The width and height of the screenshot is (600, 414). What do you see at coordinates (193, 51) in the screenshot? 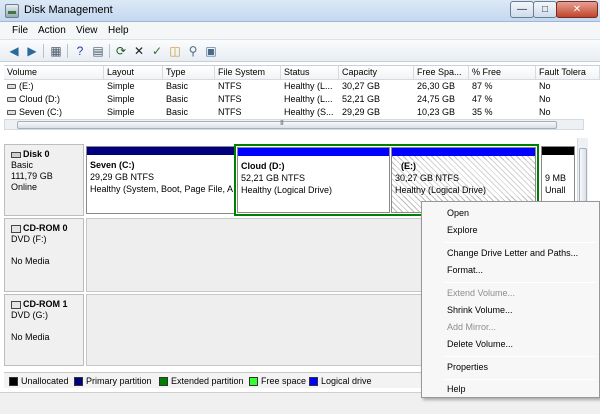
I see `search-icon: ⚲` at bounding box center [193, 51].